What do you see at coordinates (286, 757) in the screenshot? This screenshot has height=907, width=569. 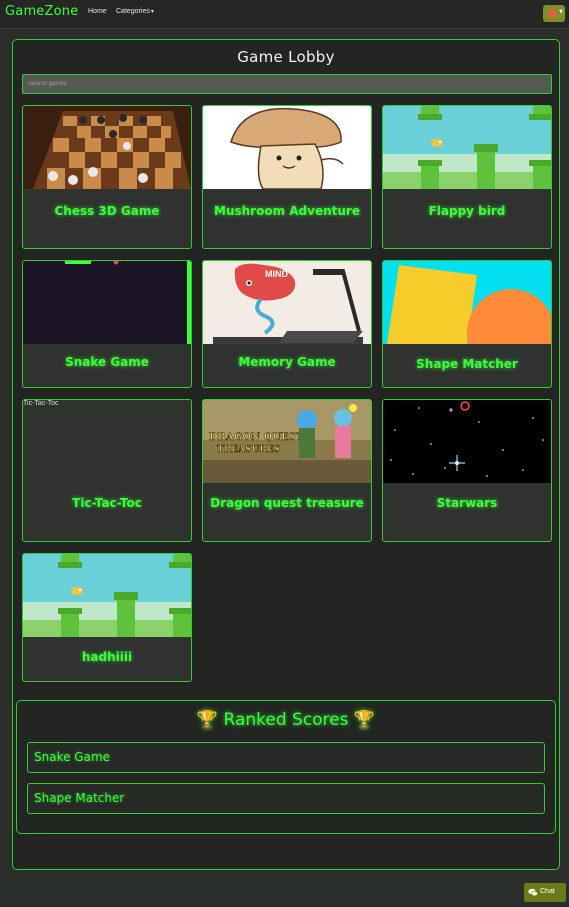 I see `ranked-item: Snake Game` at bounding box center [286, 757].